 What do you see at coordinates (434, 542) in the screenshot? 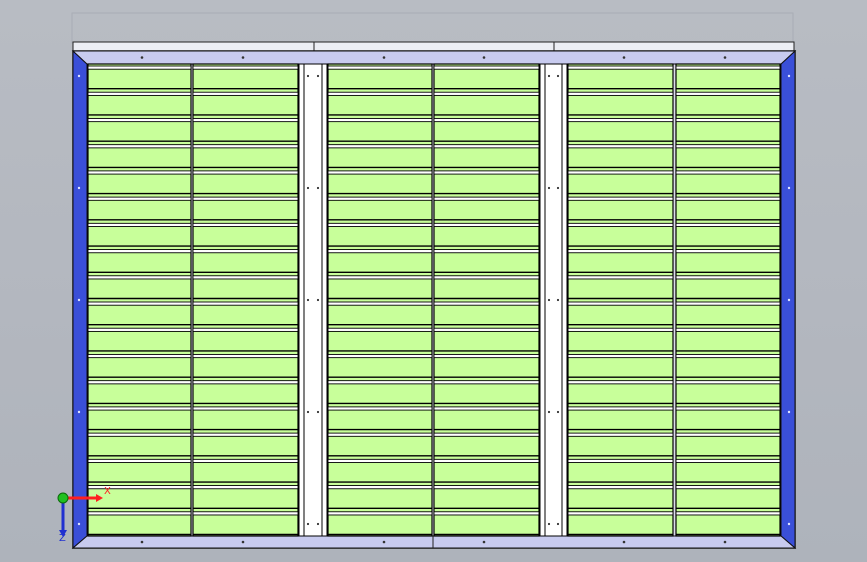
I see `bottom-frame` at bounding box center [434, 542].